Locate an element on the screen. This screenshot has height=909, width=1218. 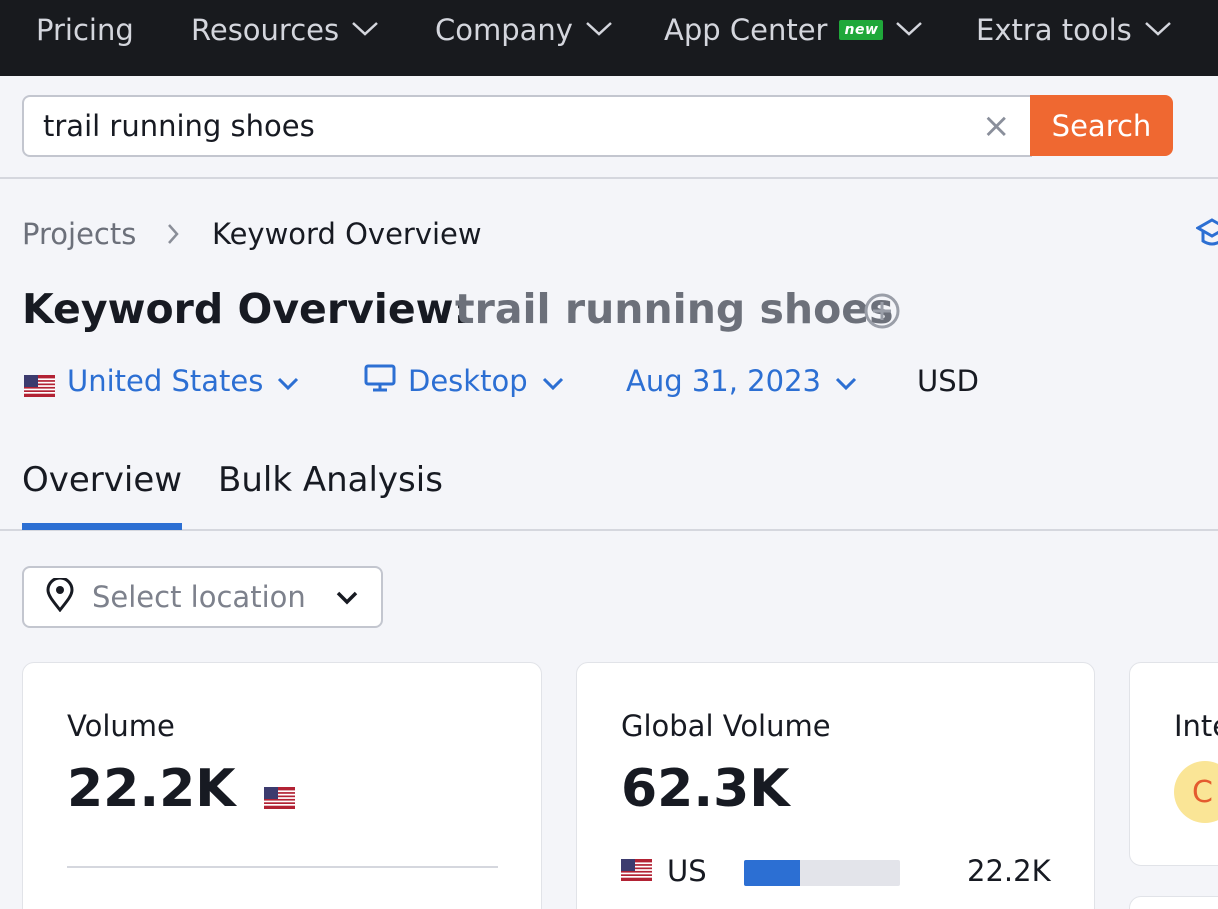
breadcrumb-current: Keyword Overview is located at coordinates (347, 234).